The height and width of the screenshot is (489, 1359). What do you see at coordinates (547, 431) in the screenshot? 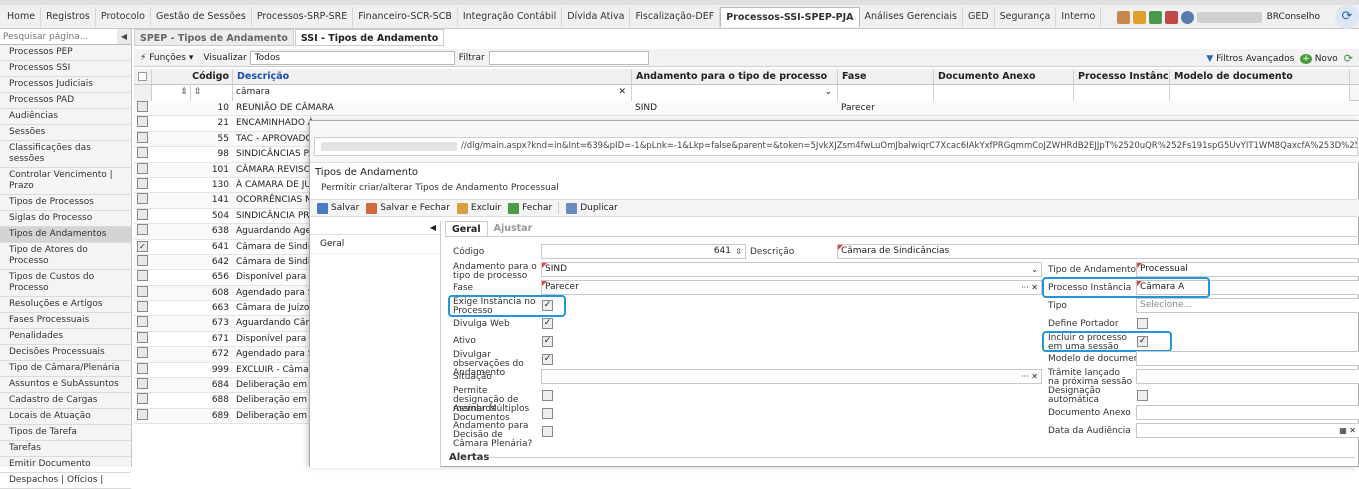
I see `andamento-decisao-checkbox` at bounding box center [547, 431].